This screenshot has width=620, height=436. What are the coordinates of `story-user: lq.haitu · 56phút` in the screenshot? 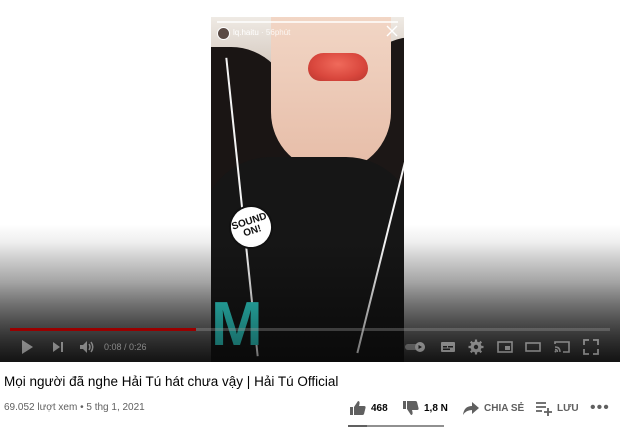 It's located at (262, 32).